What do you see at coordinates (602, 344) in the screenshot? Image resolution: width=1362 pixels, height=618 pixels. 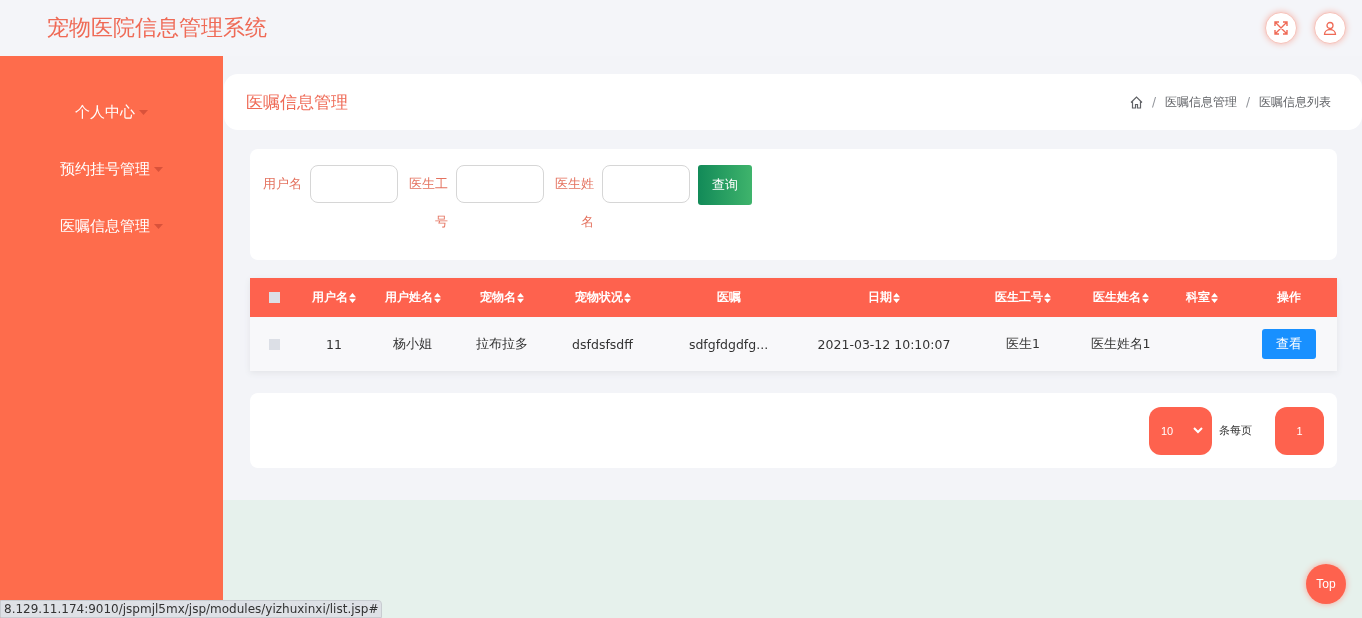 I see `table-cell-text: dsfdsfsdff` at bounding box center [602, 344].